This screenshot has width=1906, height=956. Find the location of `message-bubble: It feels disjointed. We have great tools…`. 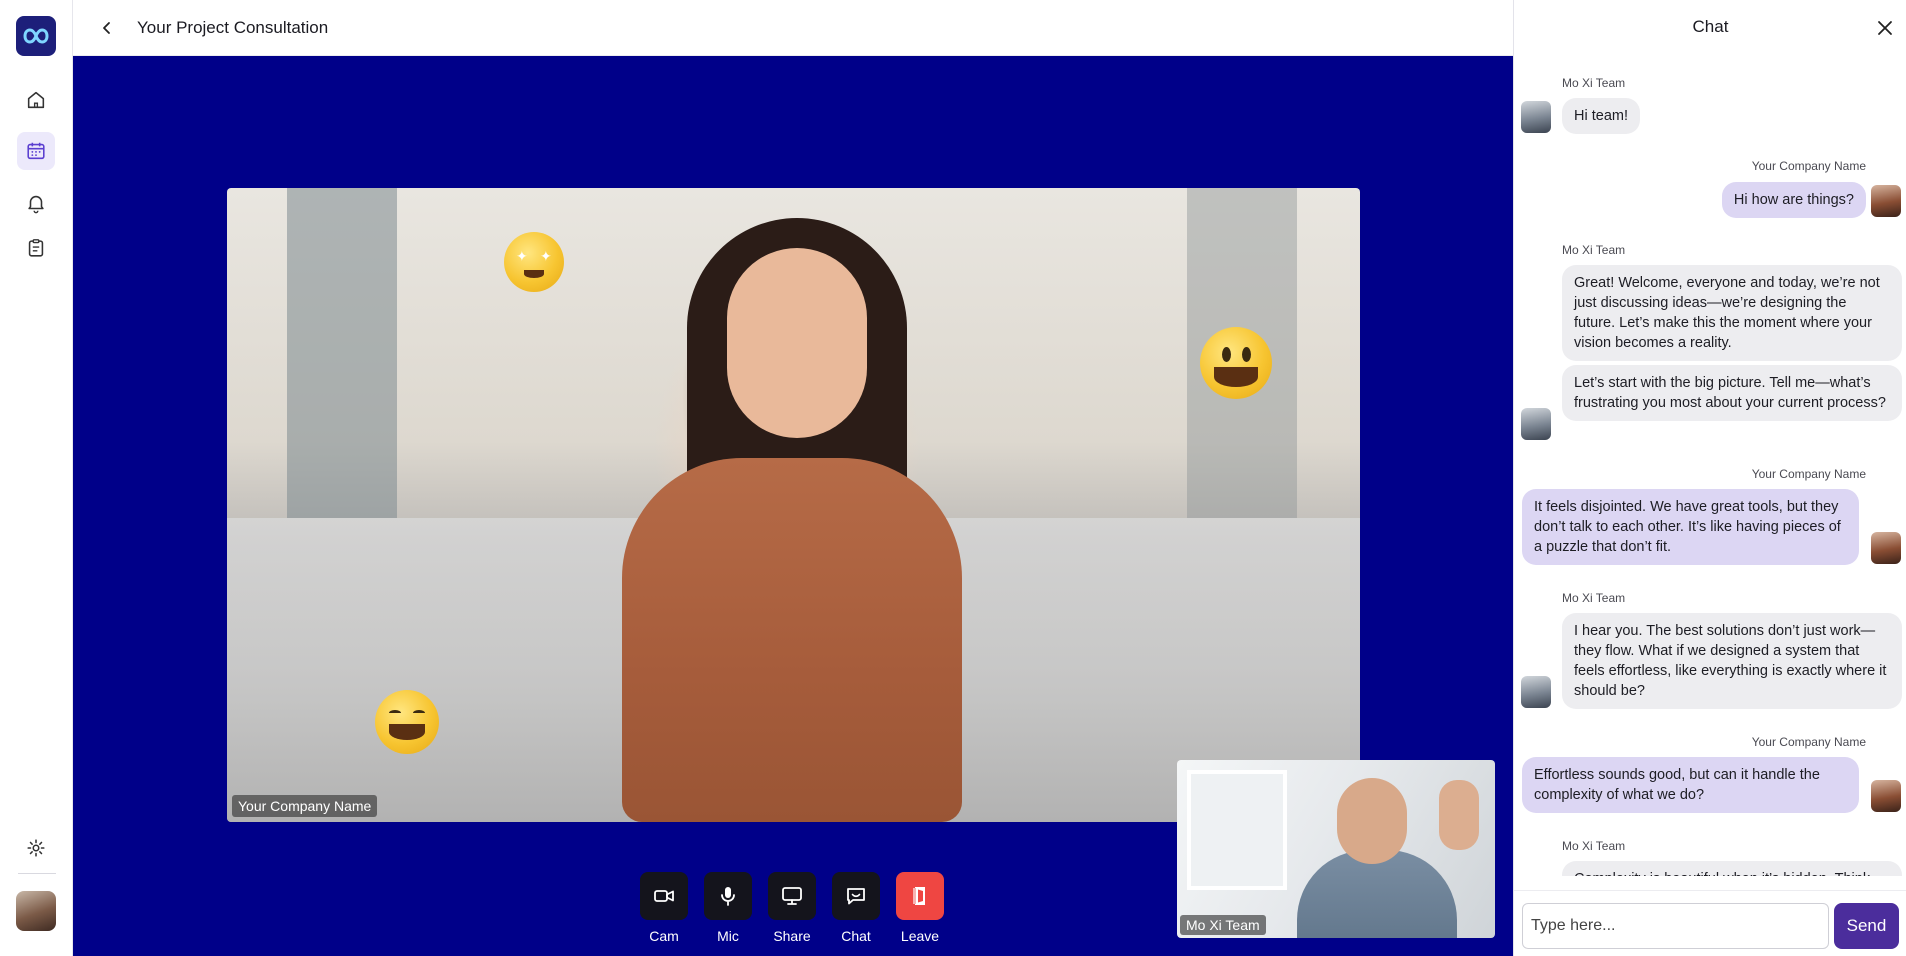

message-bubble: It feels disjointed. We have great tools… is located at coordinates (1690, 527).